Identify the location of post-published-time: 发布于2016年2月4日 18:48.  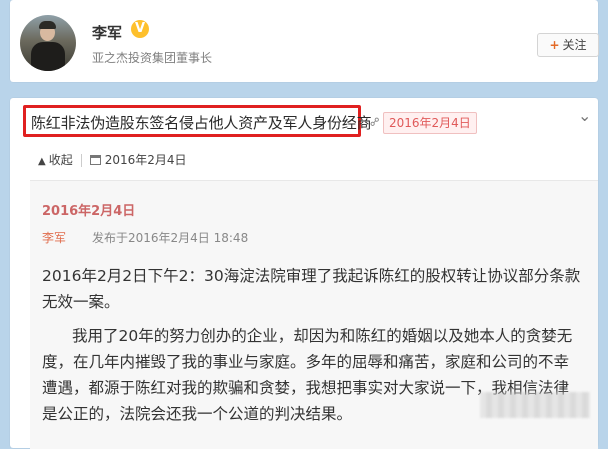
(170, 238).